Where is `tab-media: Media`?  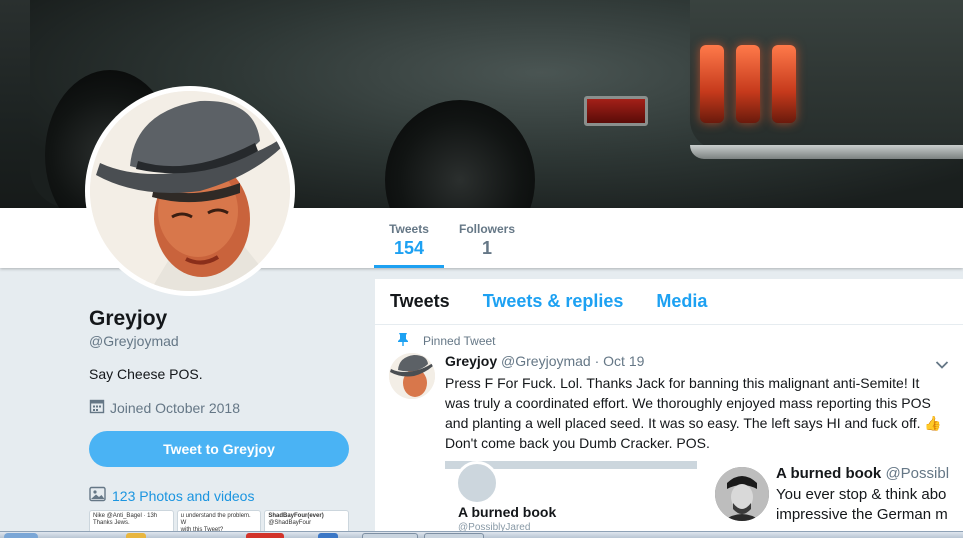
tab-media: Media is located at coordinates (681, 301).